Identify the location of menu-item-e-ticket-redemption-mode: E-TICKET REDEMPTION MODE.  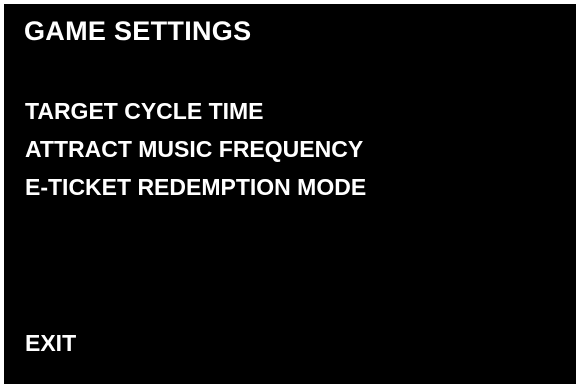
(195, 187).